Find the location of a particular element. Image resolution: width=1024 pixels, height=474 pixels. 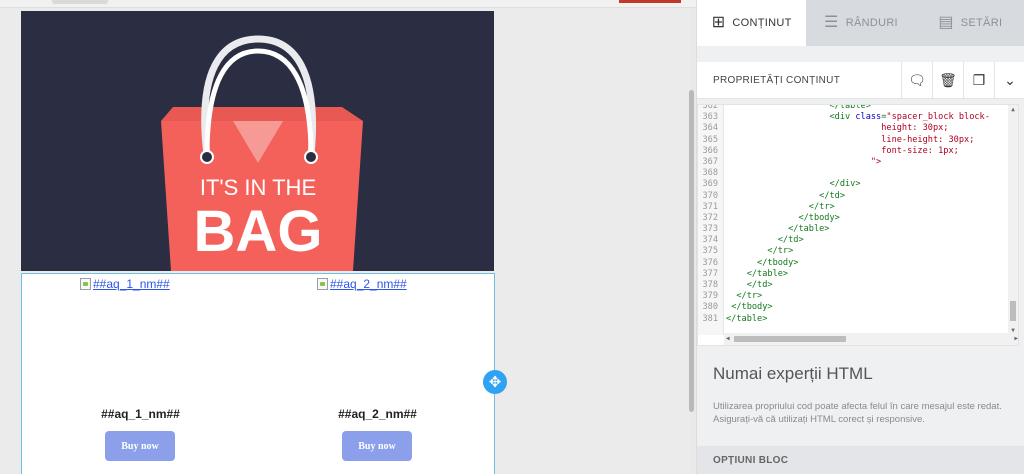

code-text: line-height: 30px; is located at coordinates (847, 140).